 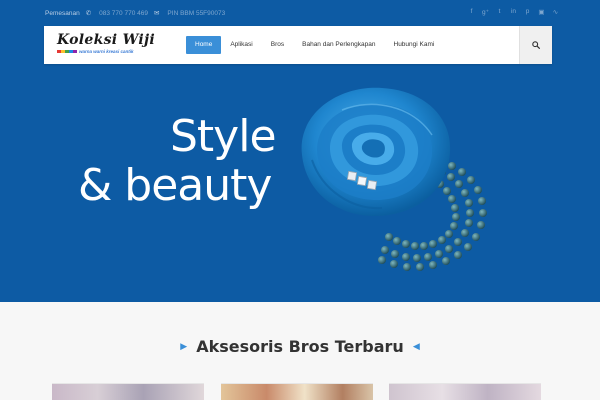 I want to click on rss-icon: ∿, so click(x=555, y=12).